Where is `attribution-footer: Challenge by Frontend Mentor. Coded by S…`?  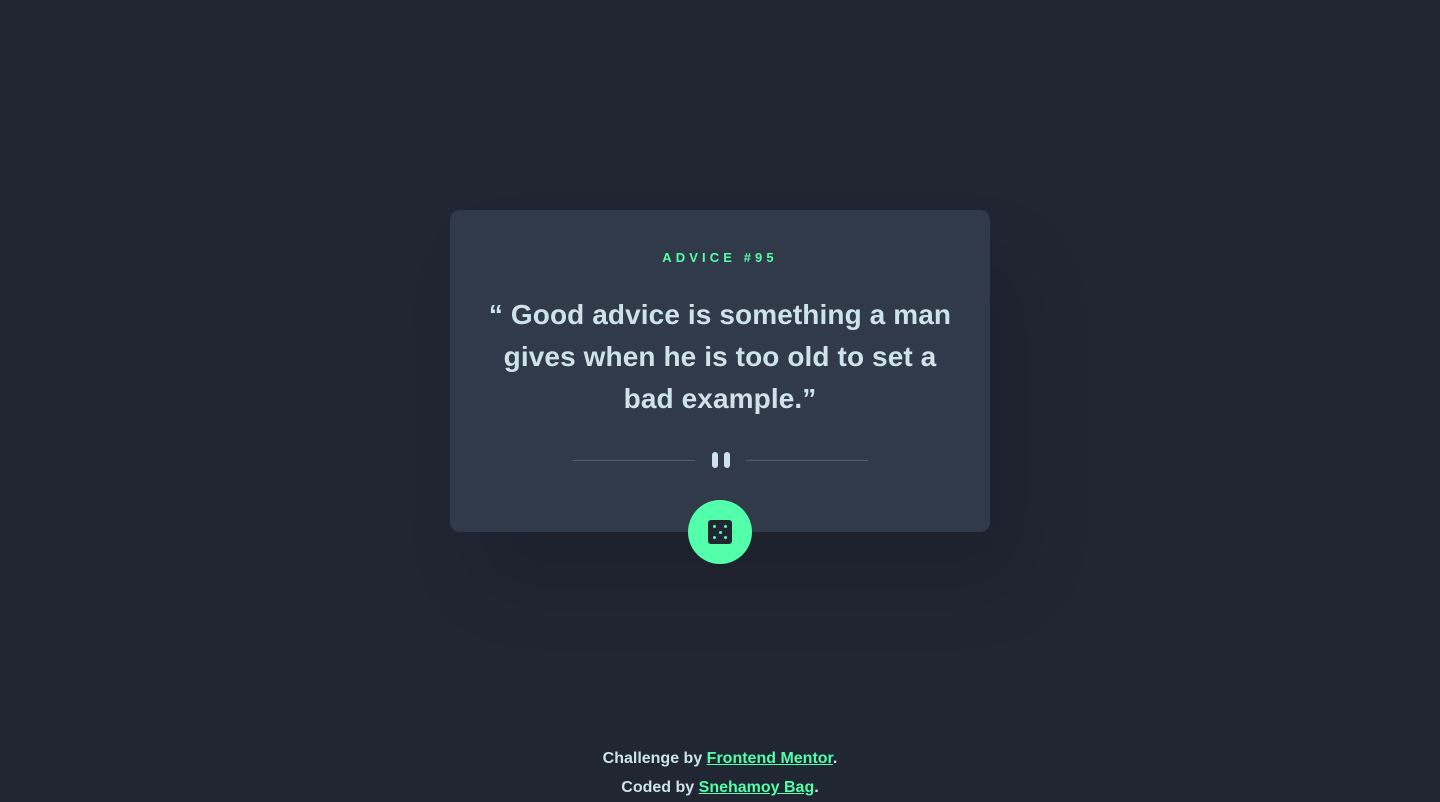
attribution-footer: Challenge by Frontend Mentor. Coded by S… is located at coordinates (720, 773).